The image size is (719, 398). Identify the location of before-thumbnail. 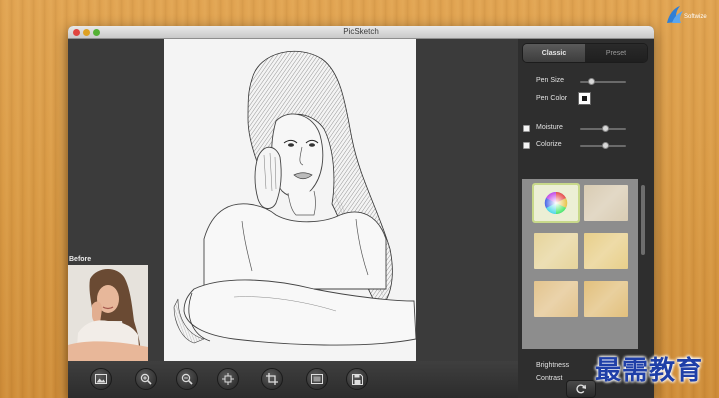
(108, 313).